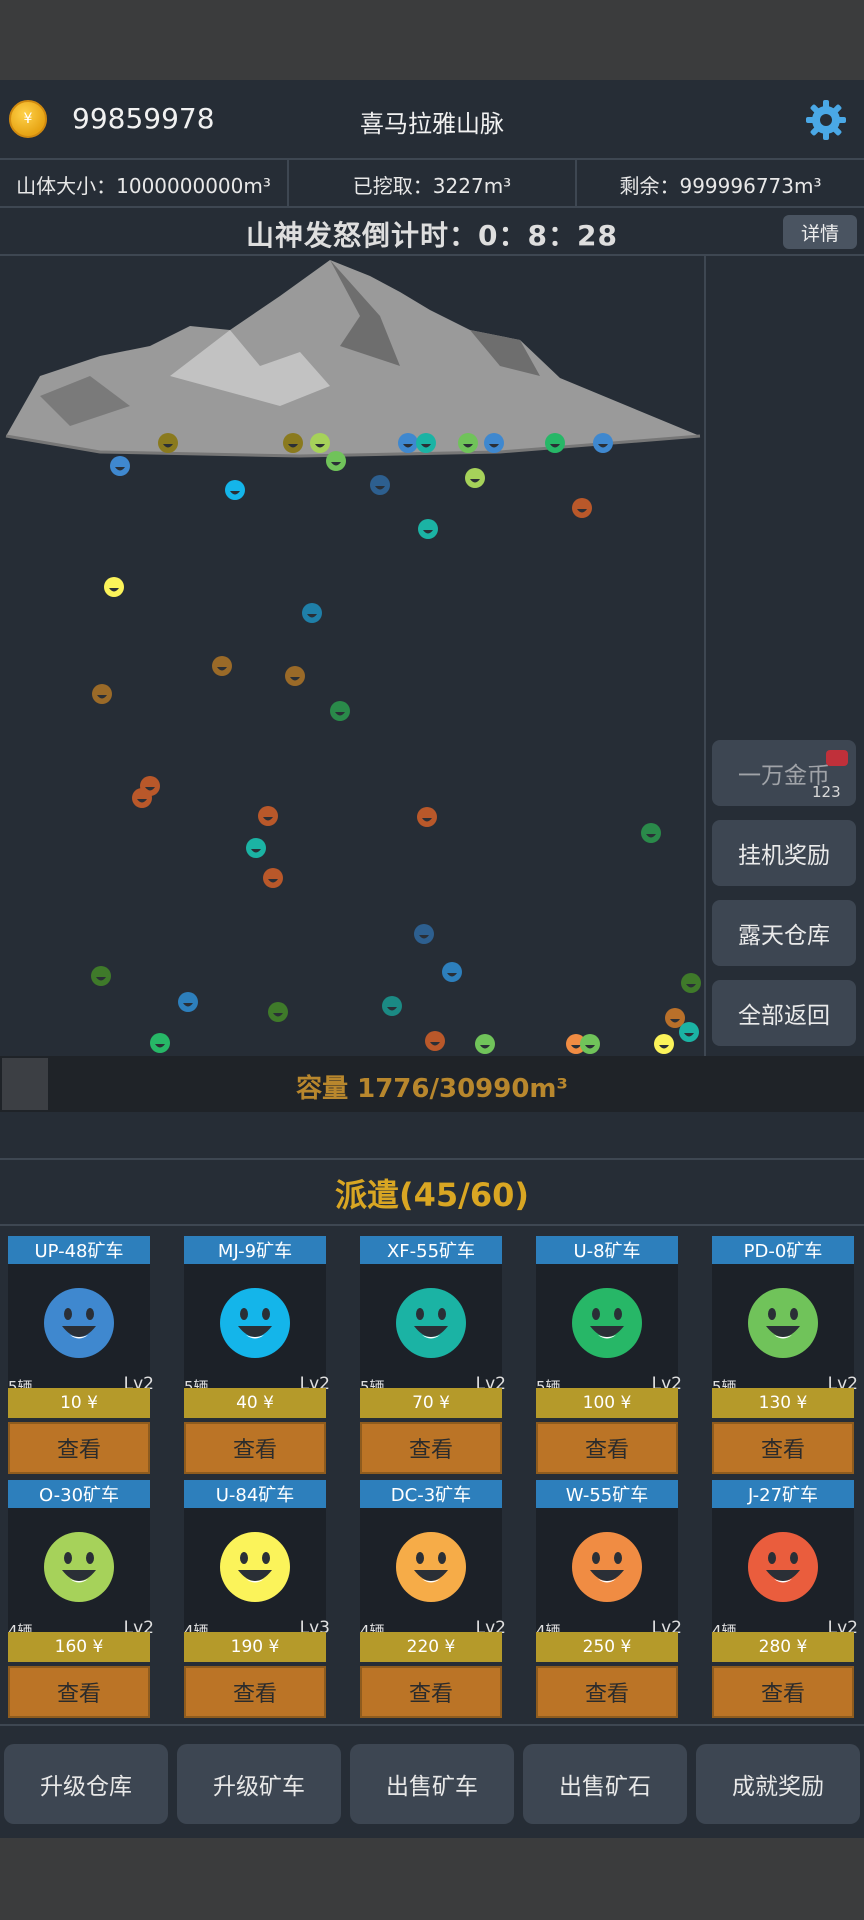  I want to click on remaining-stat: 剩余：999996773m³, so click(720, 186).